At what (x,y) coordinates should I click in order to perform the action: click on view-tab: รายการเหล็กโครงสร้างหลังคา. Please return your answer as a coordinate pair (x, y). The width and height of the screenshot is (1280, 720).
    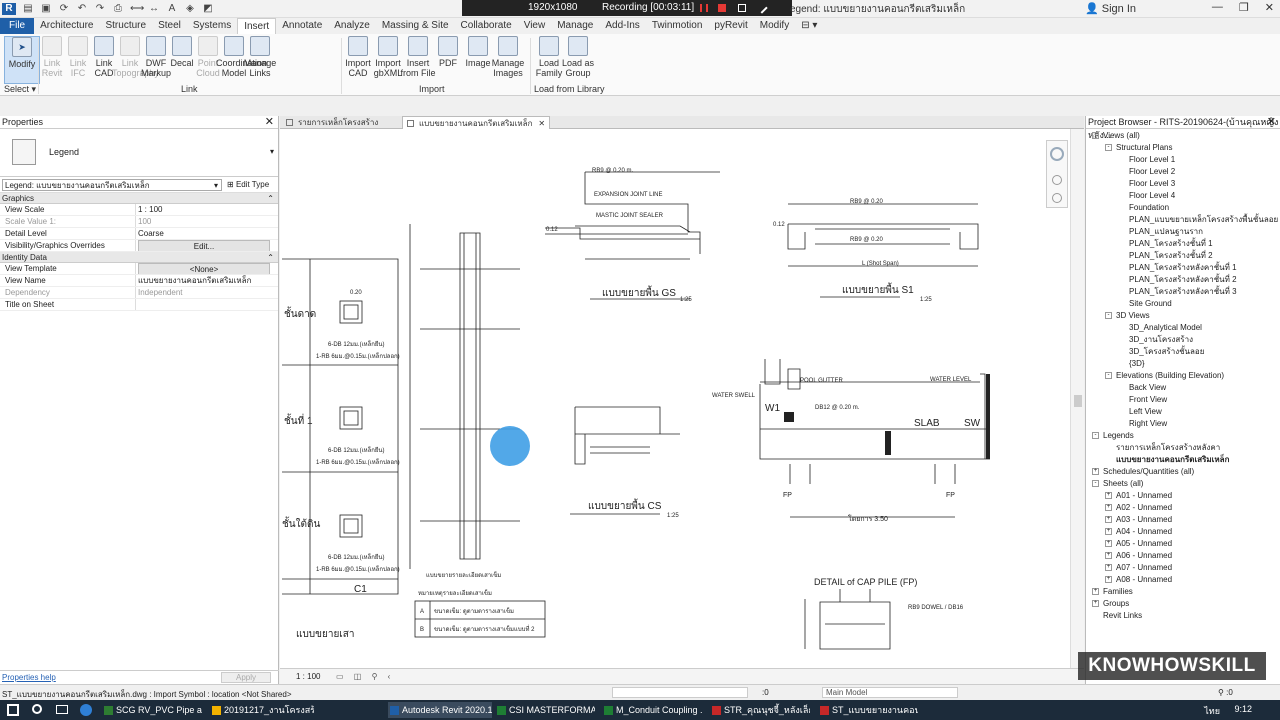
    Looking at the image, I should click on (340, 128).